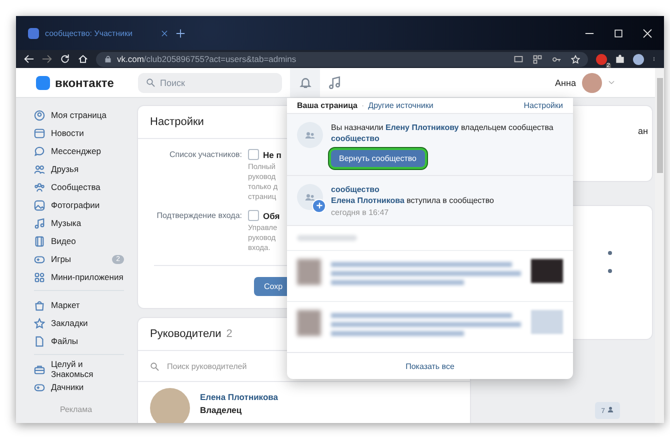 Image resolution: width=670 pixels, height=440 pixels. I want to click on group-icon, so click(39, 187).